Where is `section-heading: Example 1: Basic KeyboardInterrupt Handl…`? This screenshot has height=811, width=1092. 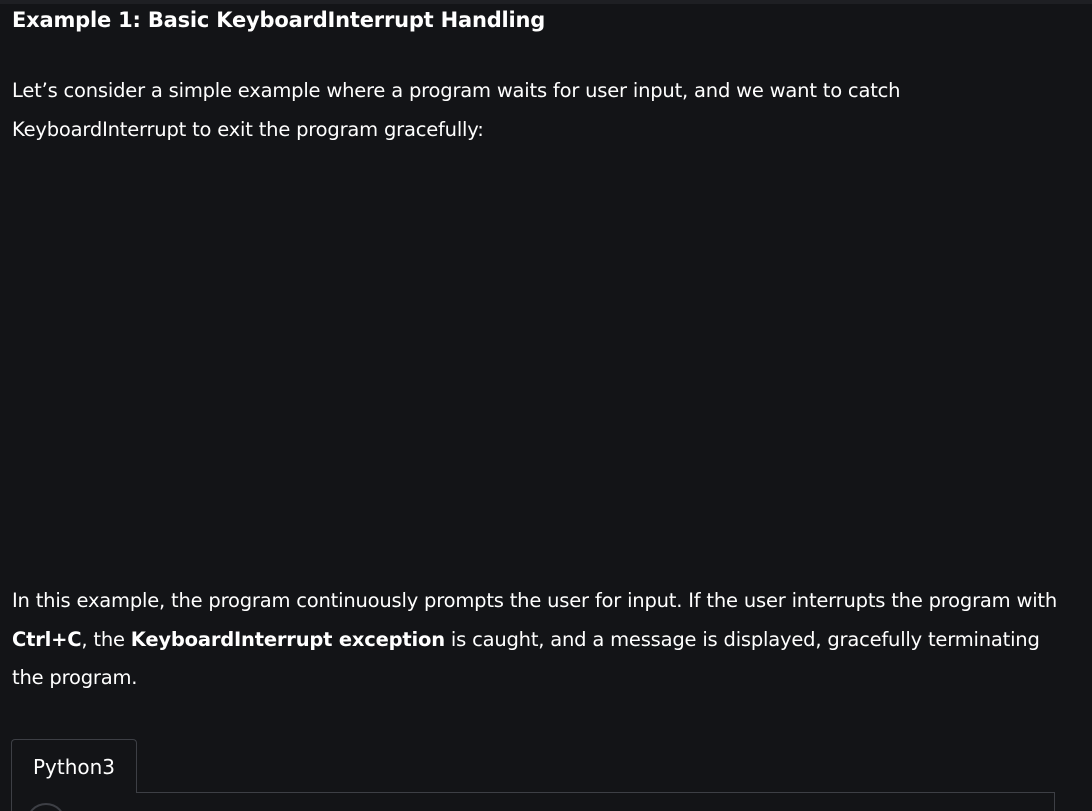
section-heading: Example 1: Basic KeyboardInterrupt Handl… is located at coordinates (279, 20).